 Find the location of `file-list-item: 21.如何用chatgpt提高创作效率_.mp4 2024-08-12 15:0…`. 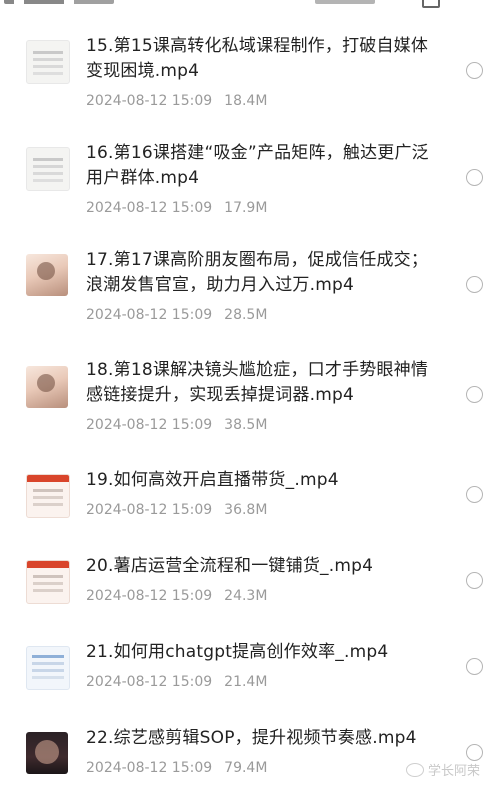

file-list-item: 21.如何用chatgpt提高创作效率_.mp4 2024-08-12 15:0… is located at coordinates (250, 669).